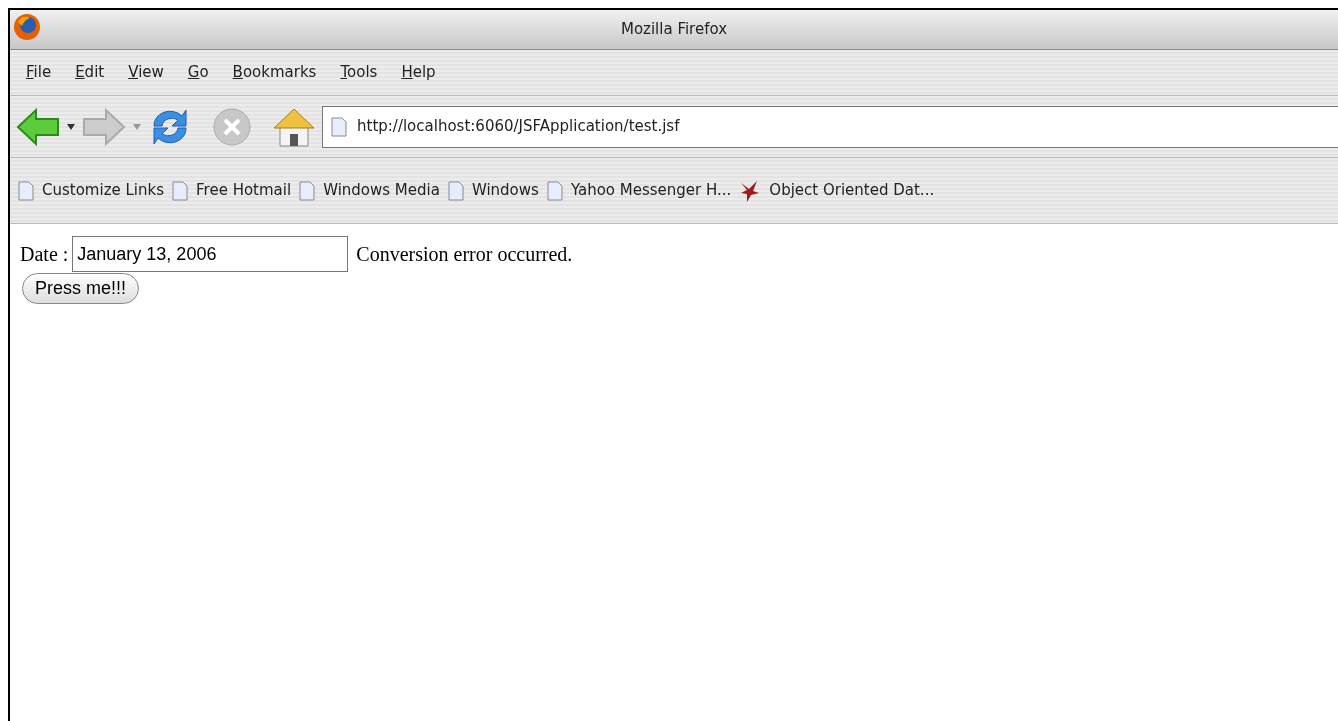 The width and height of the screenshot is (1338, 721). I want to click on error-message: Conversion error occurred., so click(464, 254).